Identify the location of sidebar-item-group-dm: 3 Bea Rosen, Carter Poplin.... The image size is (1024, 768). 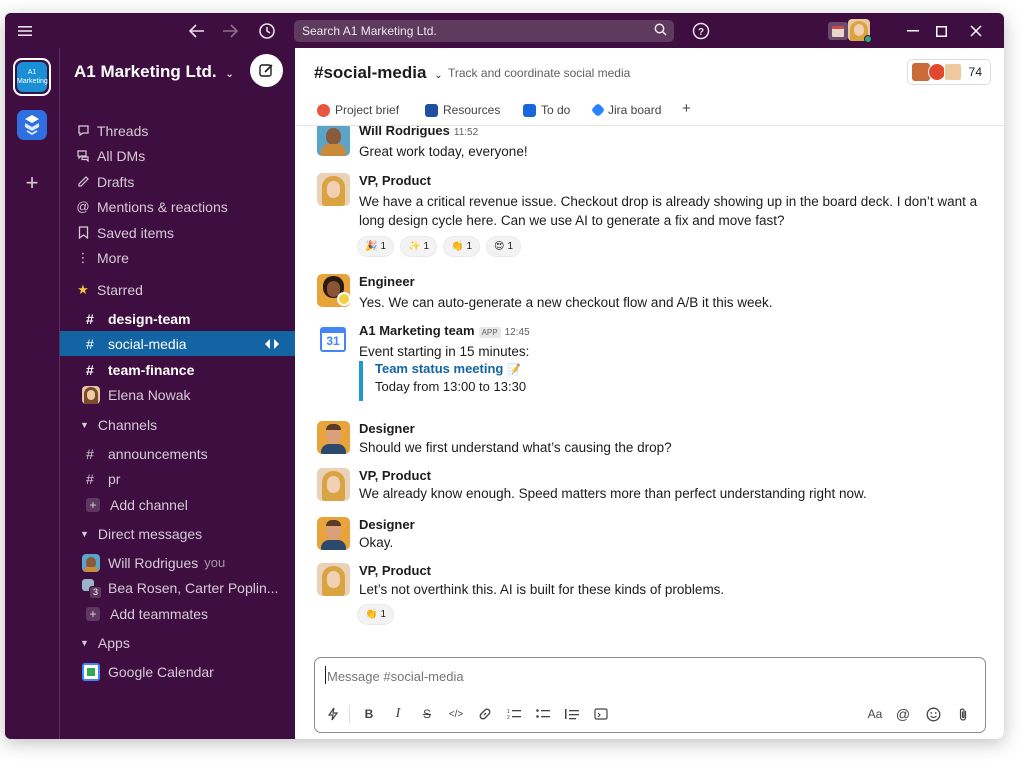
(178, 587).